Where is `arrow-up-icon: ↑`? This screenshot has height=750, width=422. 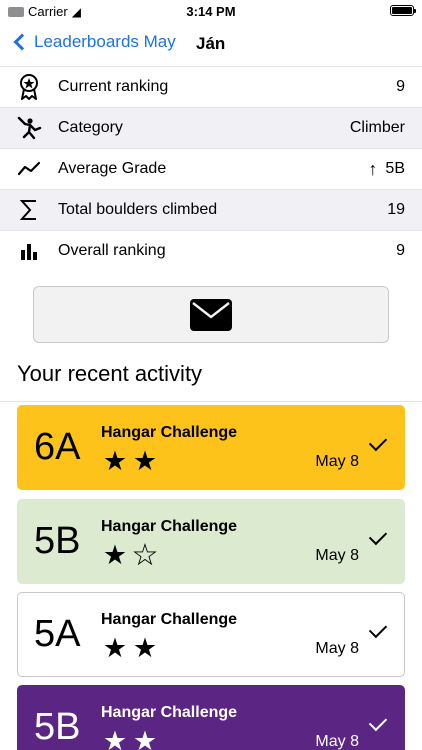 arrow-up-icon: ↑ is located at coordinates (373, 169).